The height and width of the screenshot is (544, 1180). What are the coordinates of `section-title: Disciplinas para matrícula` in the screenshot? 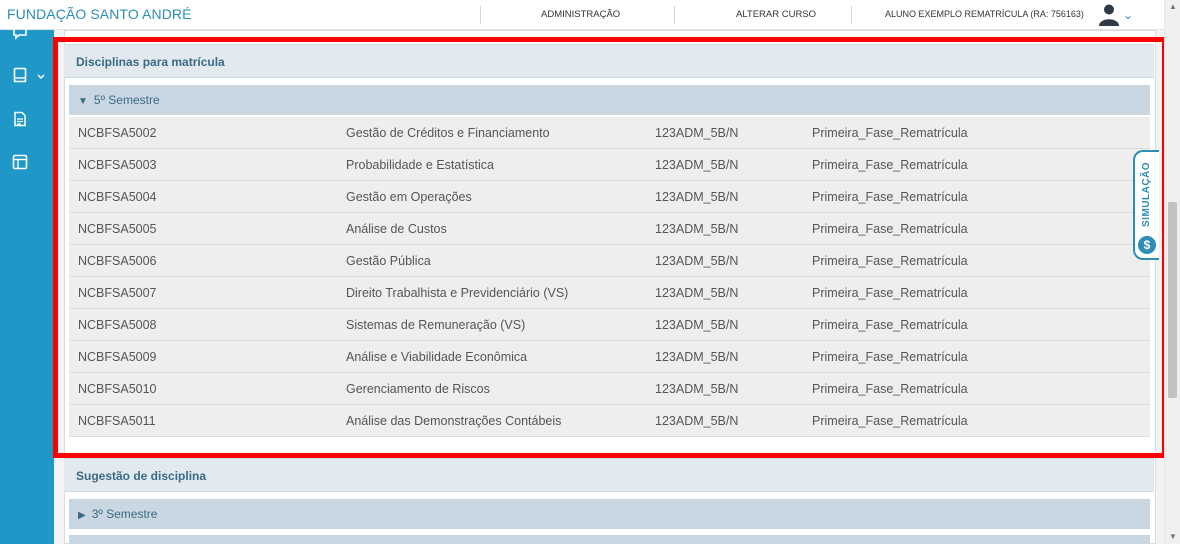 It's located at (150, 62).